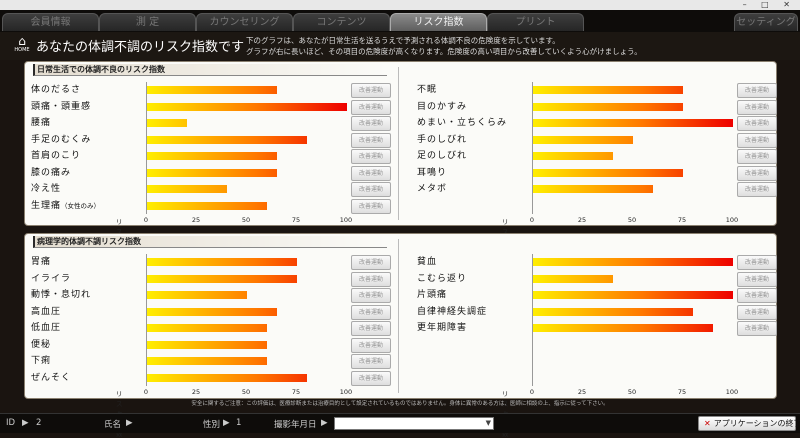 The image size is (800, 438). What do you see at coordinates (766, 22) in the screenshot?
I see `tab-settings: セッティング` at bounding box center [766, 22].